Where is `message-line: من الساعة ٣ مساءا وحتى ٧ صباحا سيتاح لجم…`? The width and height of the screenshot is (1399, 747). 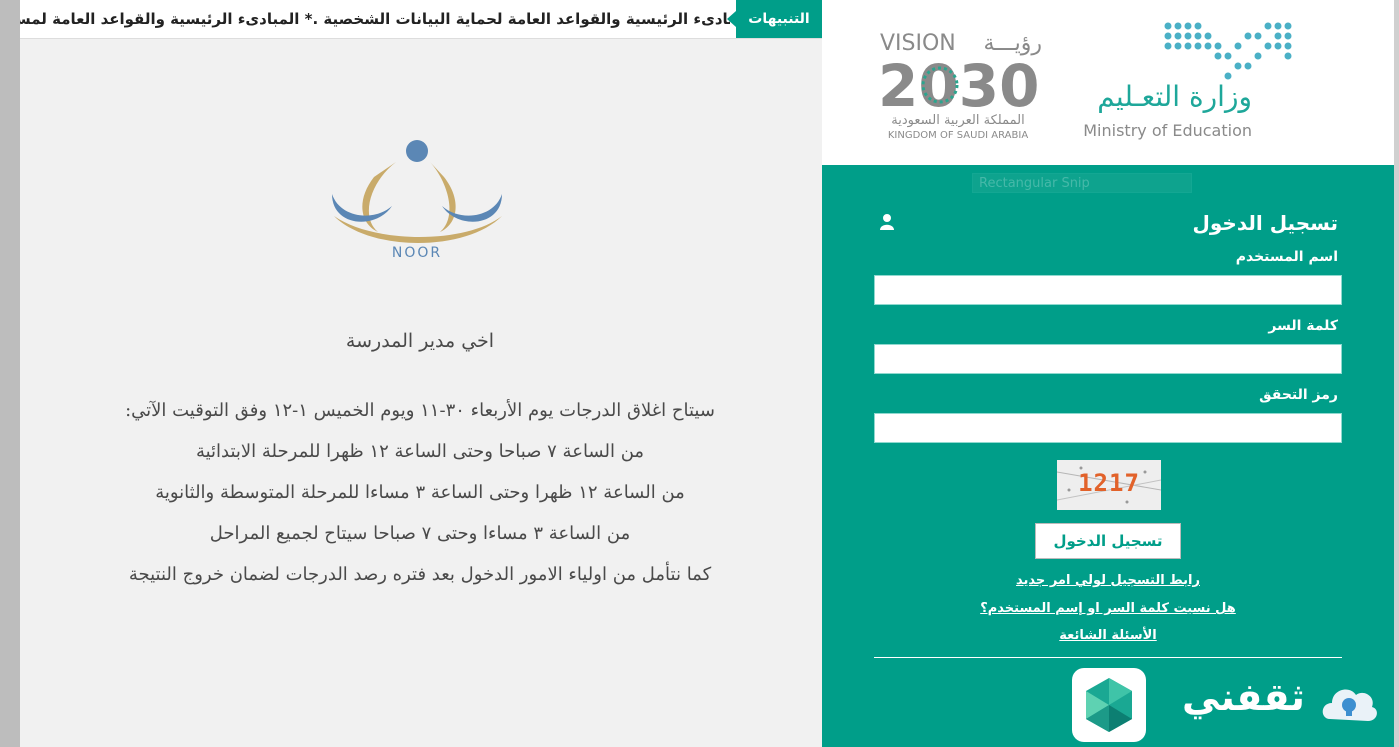
message-line: من الساعة ٣ مساءا وحتى ٧ صباحا سيتاح لجم… is located at coordinates (420, 533).